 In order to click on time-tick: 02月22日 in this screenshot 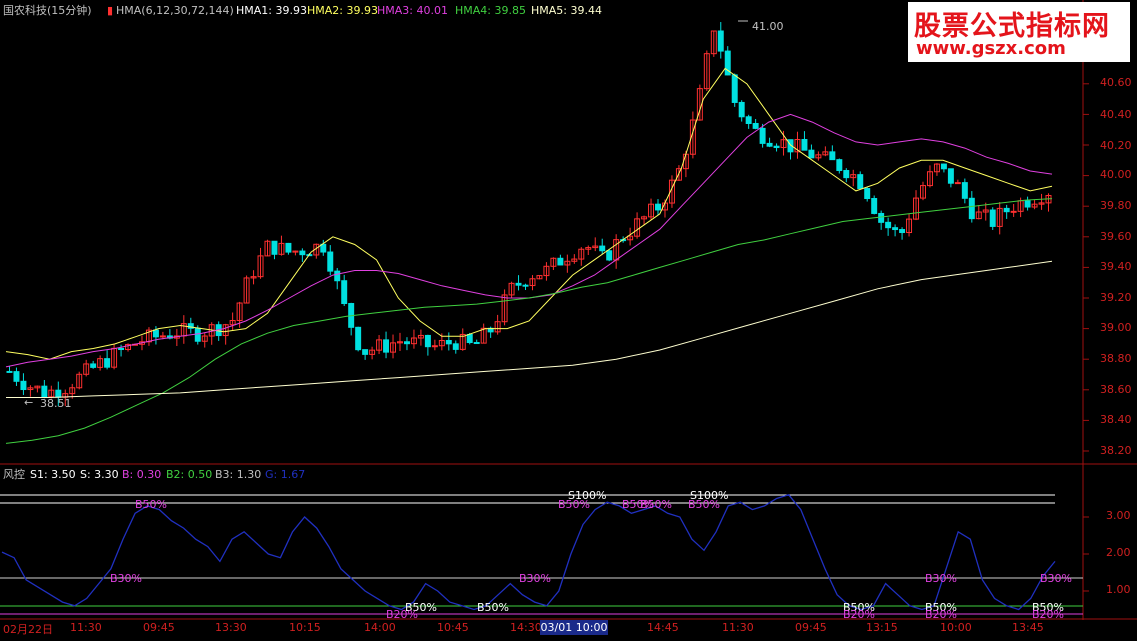, I will do `click(28, 629)`.